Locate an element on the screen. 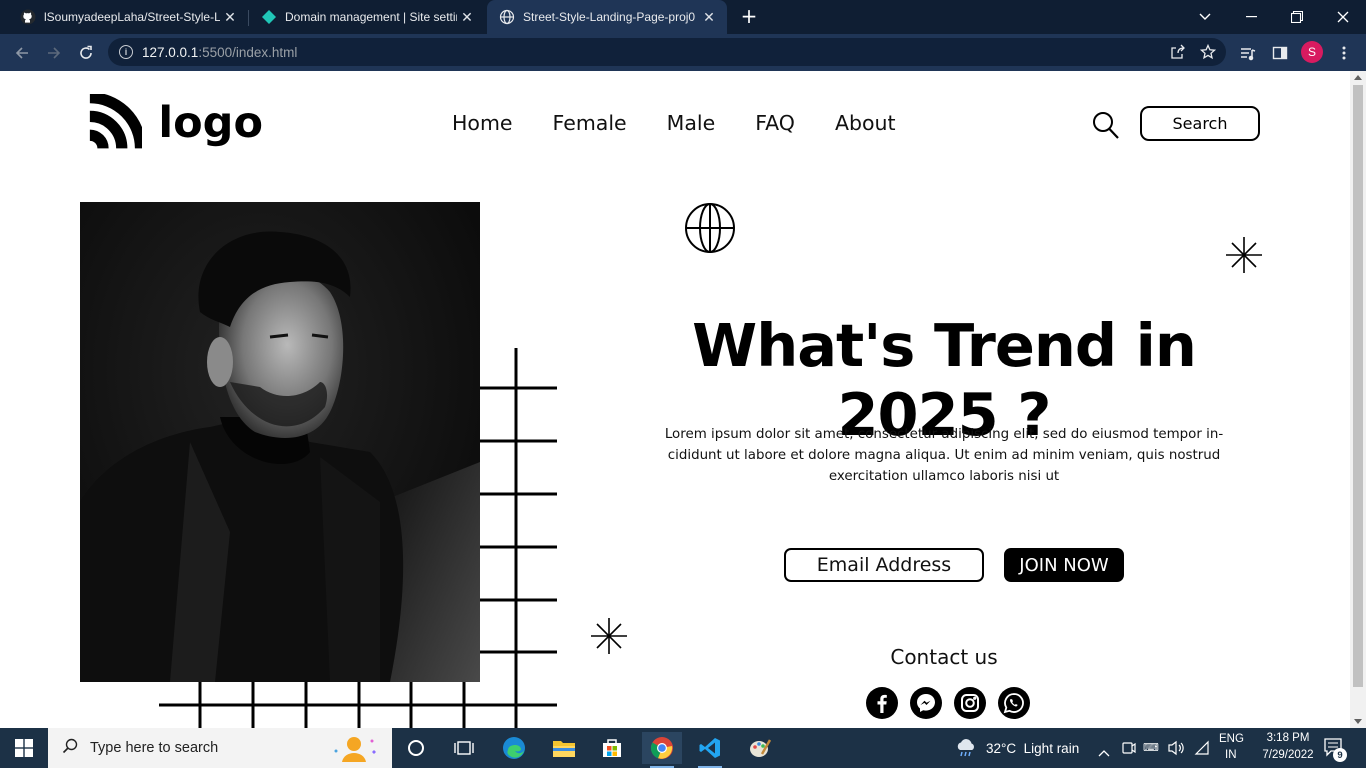  bookmark-star-icon is located at coordinates (1208, 53).